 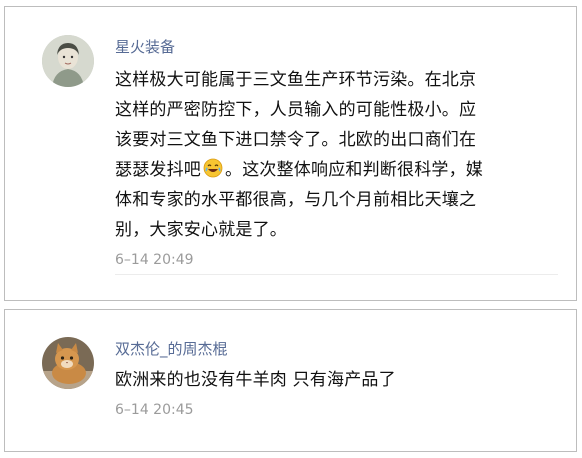 What do you see at coordinates (213, 168) in the screenshot?
I see `laugh-crying-icon` at bounding box center [213, 168].